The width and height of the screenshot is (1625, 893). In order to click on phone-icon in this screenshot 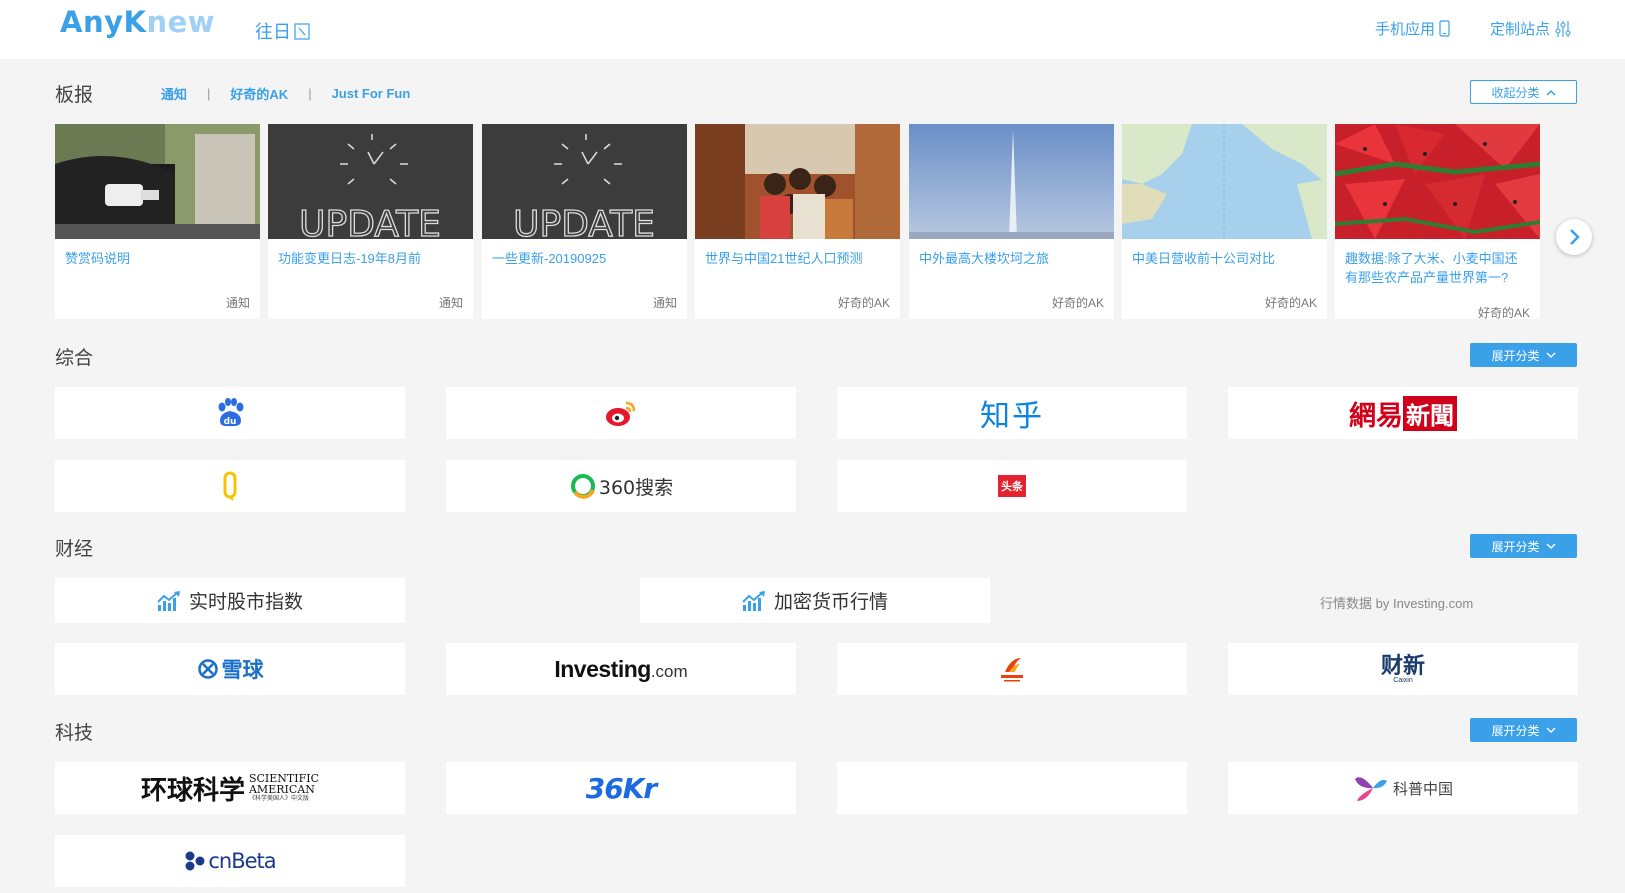, I will do `click(1444, 28)`.